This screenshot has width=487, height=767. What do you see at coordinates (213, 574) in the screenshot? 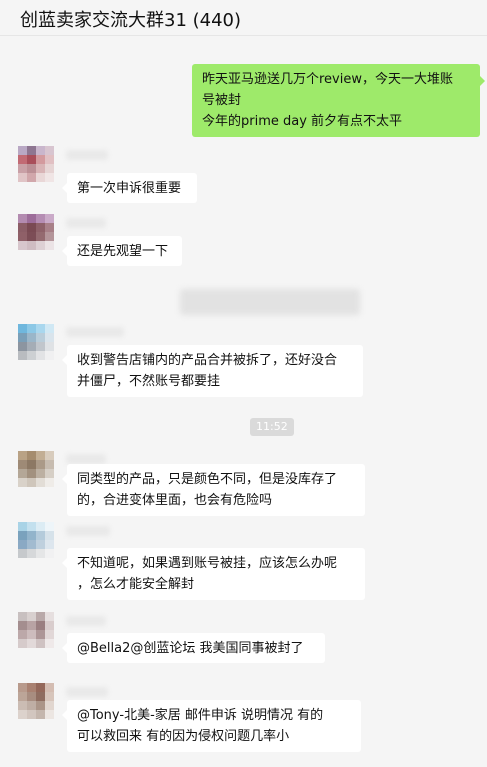
I see `message-bubble: 不知道呢，如果遇到账号被挂，应该怎么办呢 ，怎么才能安全解封` at bounding box center [213, 574].